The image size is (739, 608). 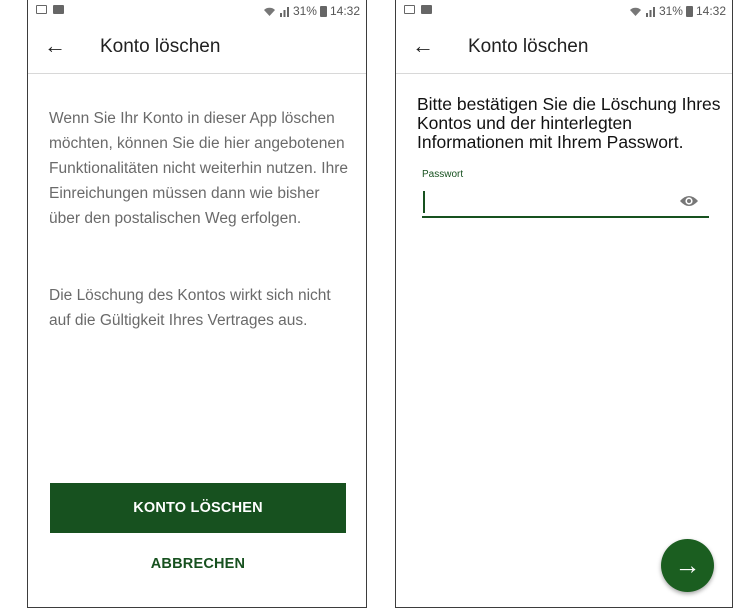 I want to click on delete-account-button: KONTO LÖSCHEN, so click(x=198, y=508).